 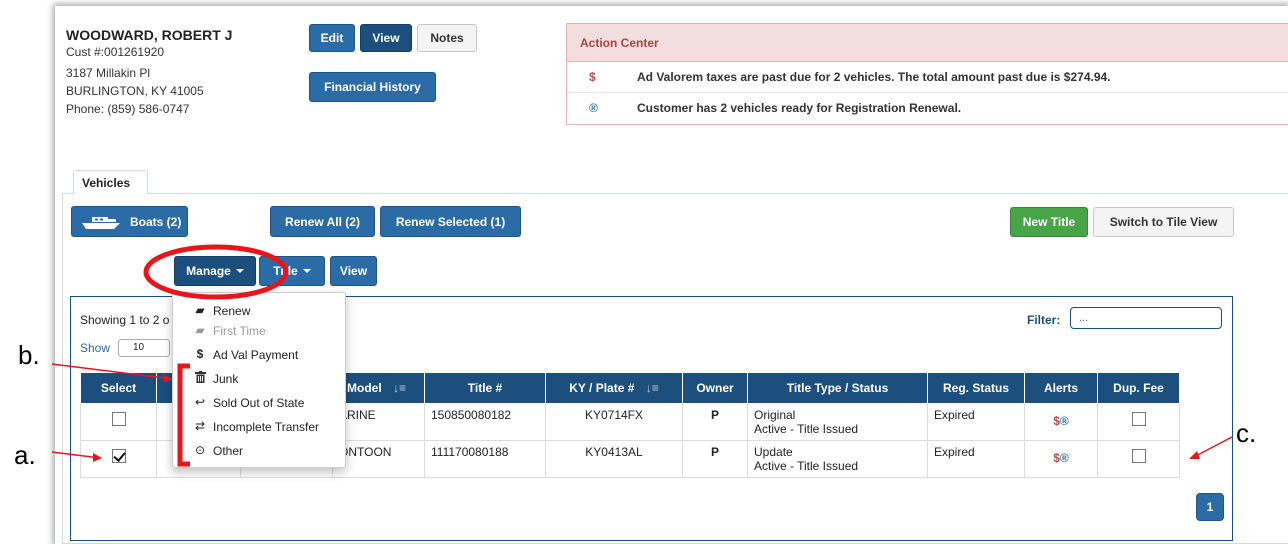 I want to click on callout-c-arrowhead, so click(x=1194, y=455).